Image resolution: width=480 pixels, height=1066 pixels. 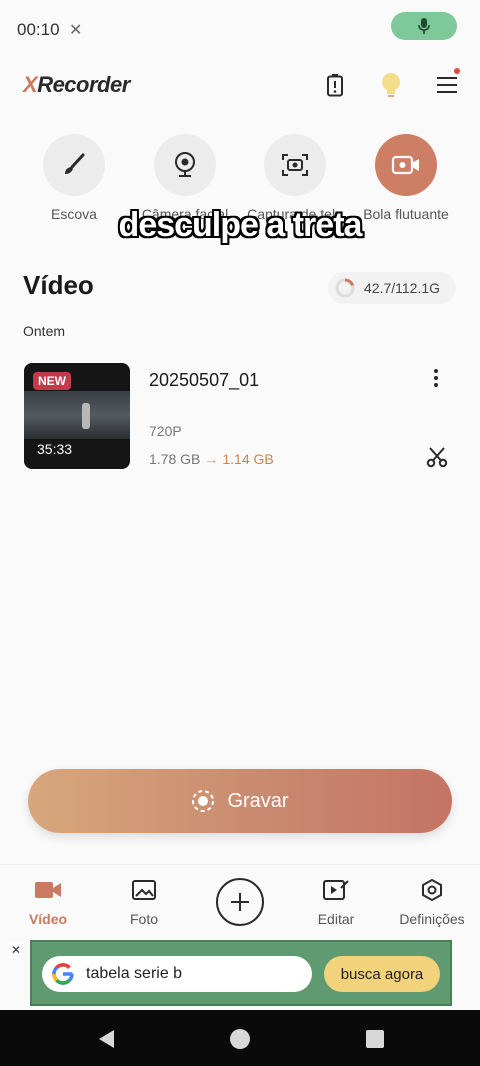 What do you see at coordinates (143, 919) in the screenshot?
I see `nav-photo-label: Foto` at bounding box center [143, 919].